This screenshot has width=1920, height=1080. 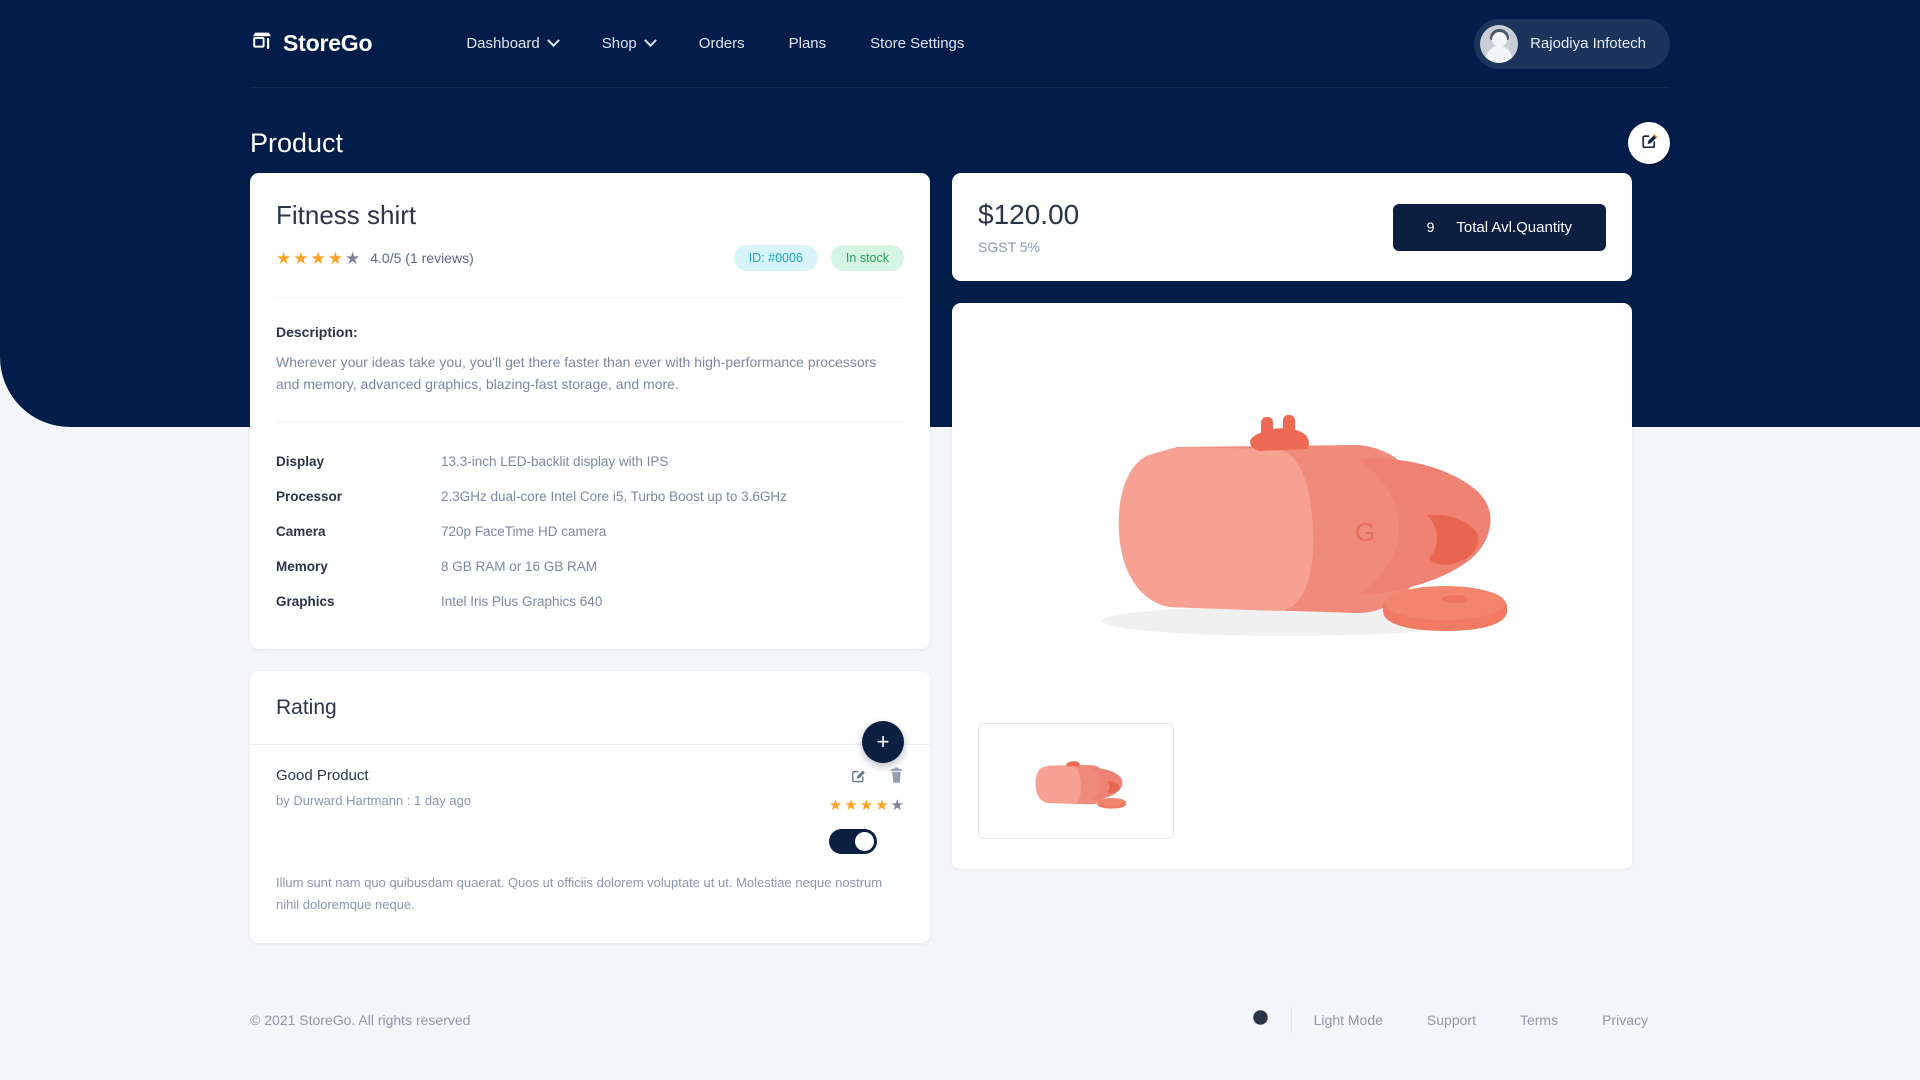 What do you see at coordinates (1451, 1020) in the screenshot?
I see `footer-link-support: Support` at bounding box center [1451, 1020].